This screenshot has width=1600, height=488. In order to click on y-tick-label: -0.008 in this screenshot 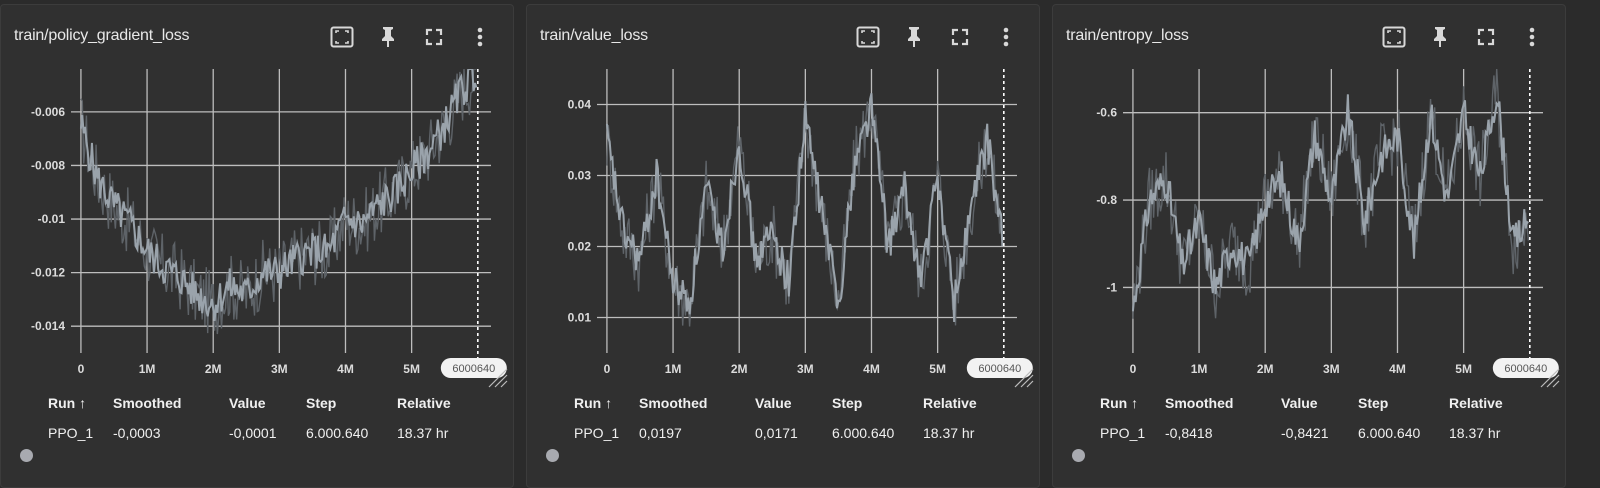, I will do `click(48, 165)`.